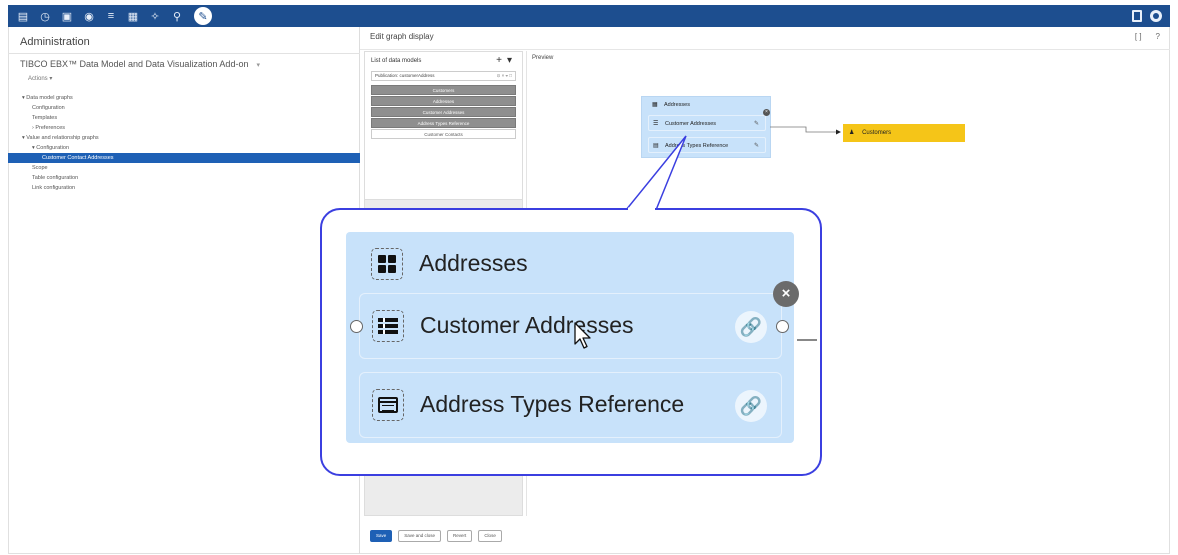 Image resolution: width=1178 pixels, height=555 pixels. I want to click on grid-icon, so click(387, 264).